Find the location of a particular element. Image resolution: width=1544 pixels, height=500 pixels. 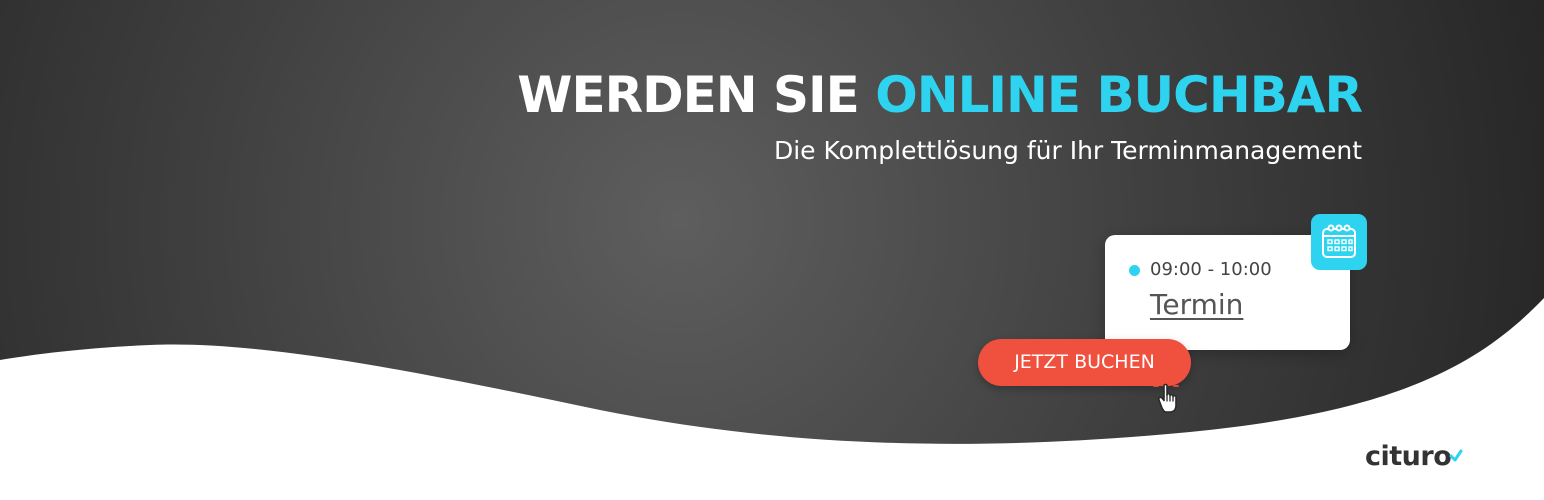

hero-title-part1: WERDEN SIE is located at coordinates (688, 95).